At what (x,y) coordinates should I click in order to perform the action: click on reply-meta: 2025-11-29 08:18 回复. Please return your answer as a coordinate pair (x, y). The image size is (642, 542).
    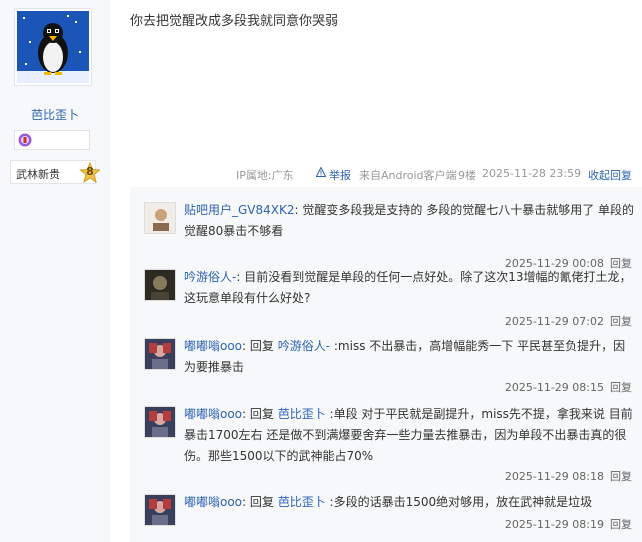
    Looking at the image, I should click on (568, 476).